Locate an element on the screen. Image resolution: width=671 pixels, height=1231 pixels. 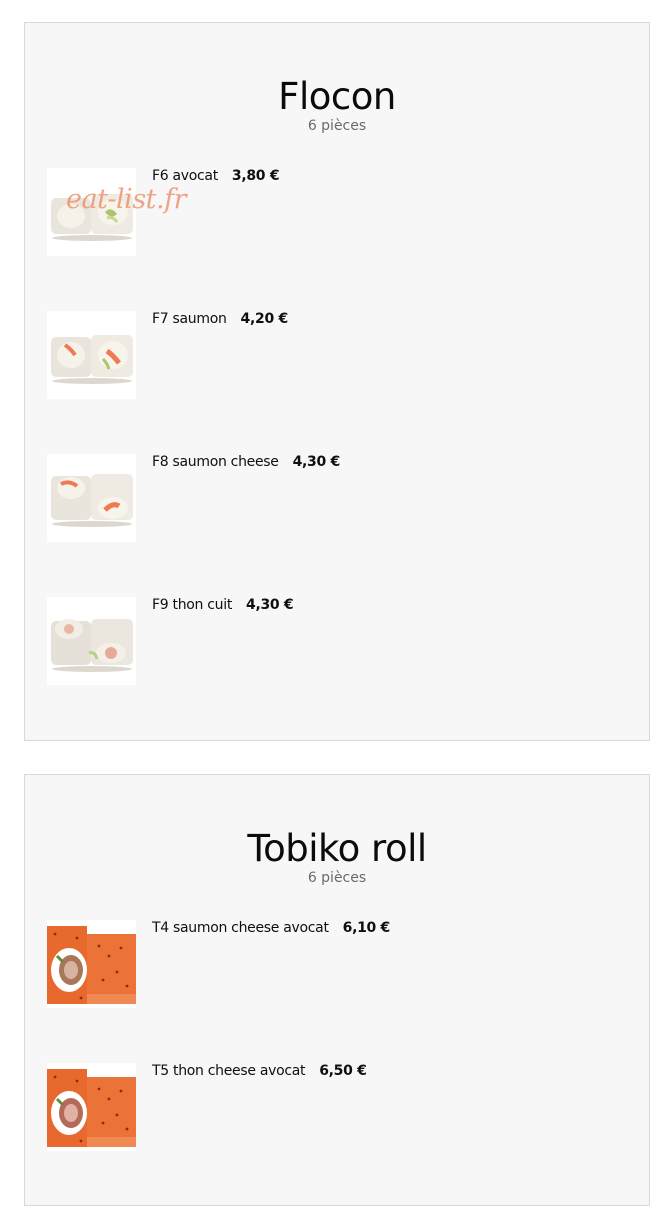
item-name: F9 thon cuit is located at coordinates (192, 605).